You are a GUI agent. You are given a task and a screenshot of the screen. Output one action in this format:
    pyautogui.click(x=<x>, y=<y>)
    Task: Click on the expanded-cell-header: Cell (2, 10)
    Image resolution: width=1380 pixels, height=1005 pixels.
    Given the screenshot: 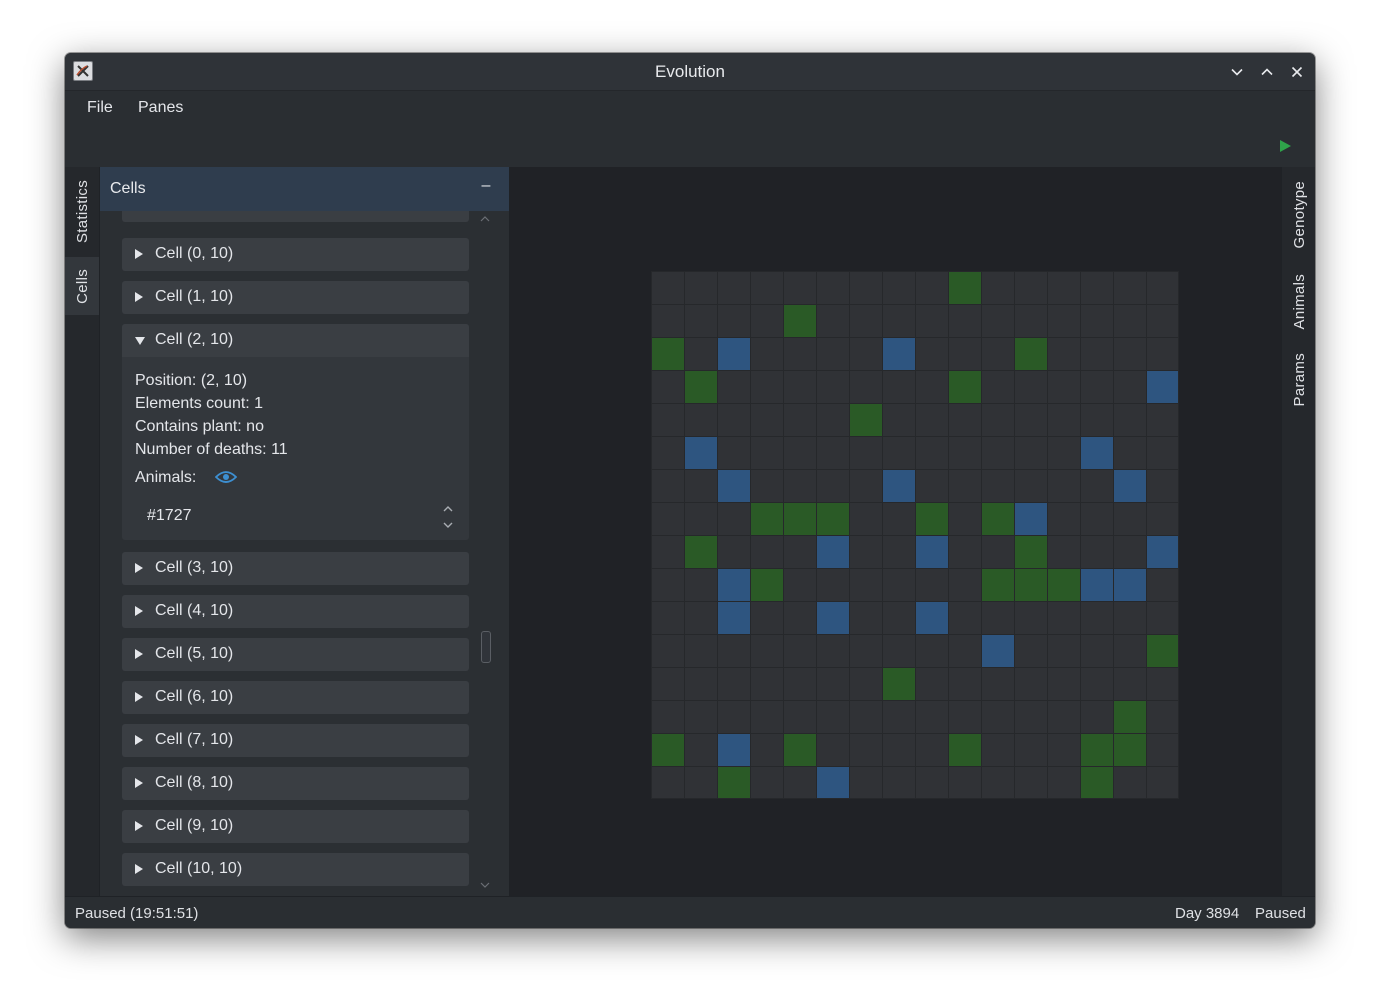 What is the action you would take?
    pyautogui.click(x=295, y=340)
    